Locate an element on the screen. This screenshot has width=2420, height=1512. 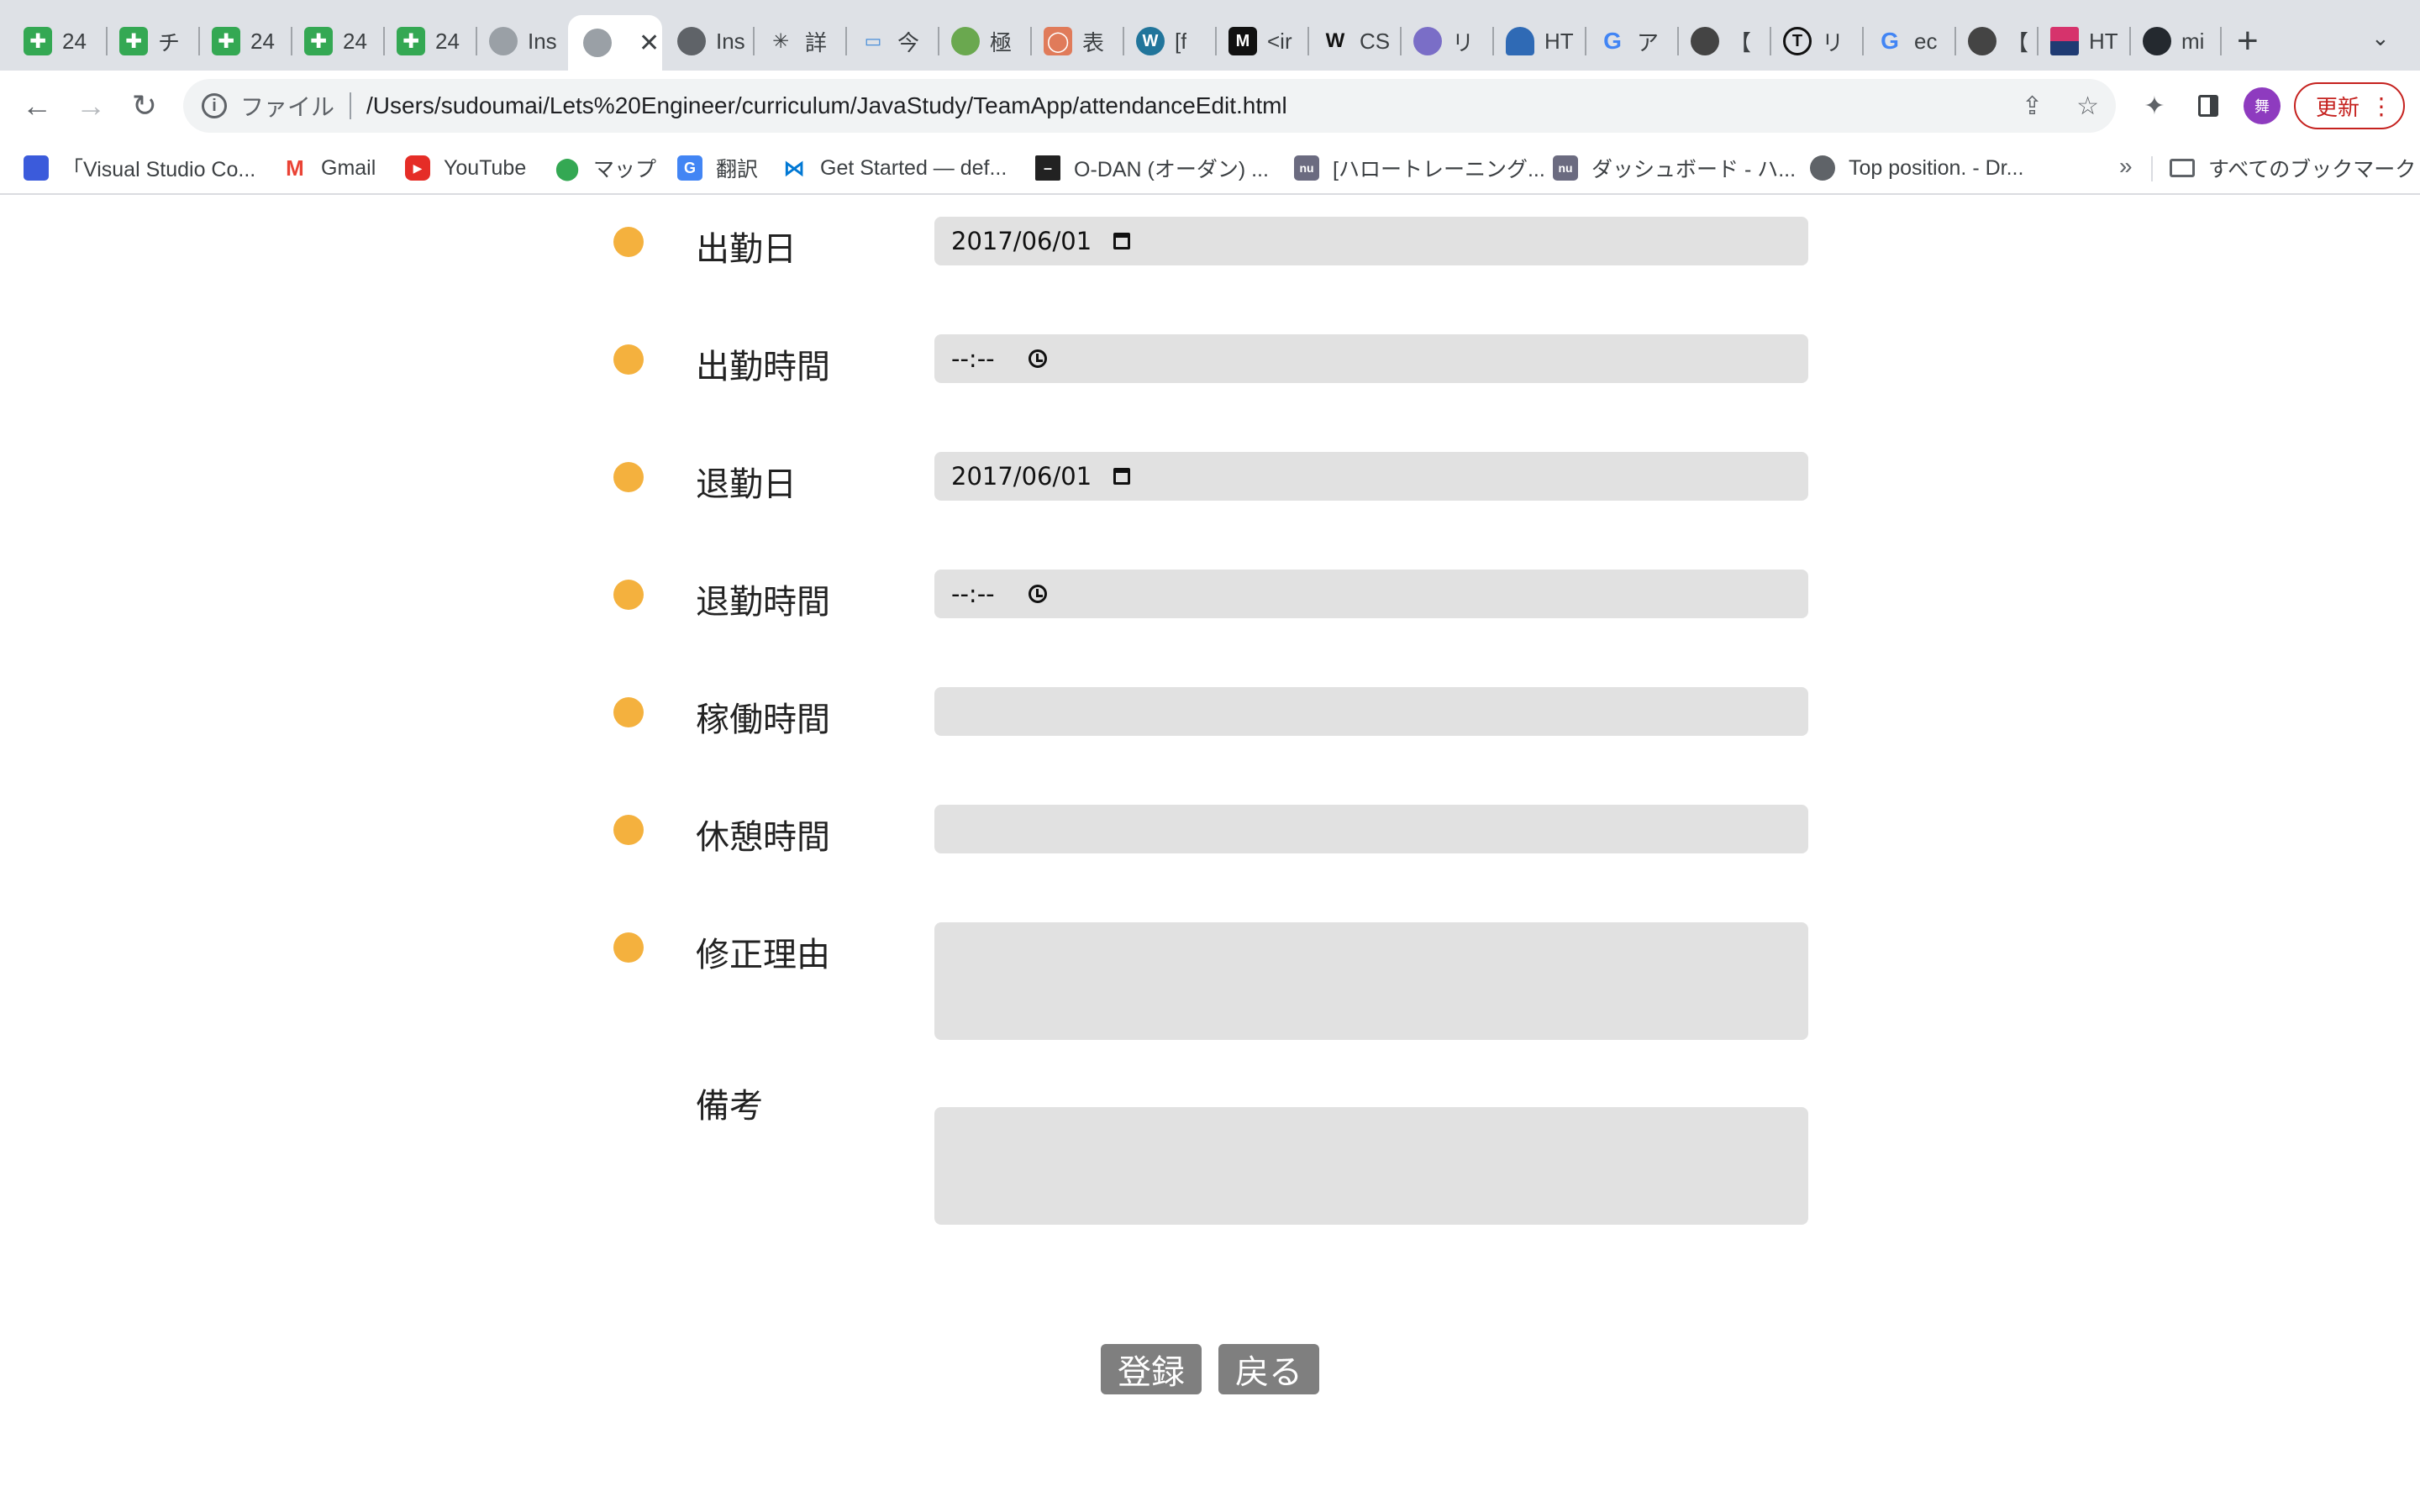
side-panel-icon is located at coordinates (2208, 105).